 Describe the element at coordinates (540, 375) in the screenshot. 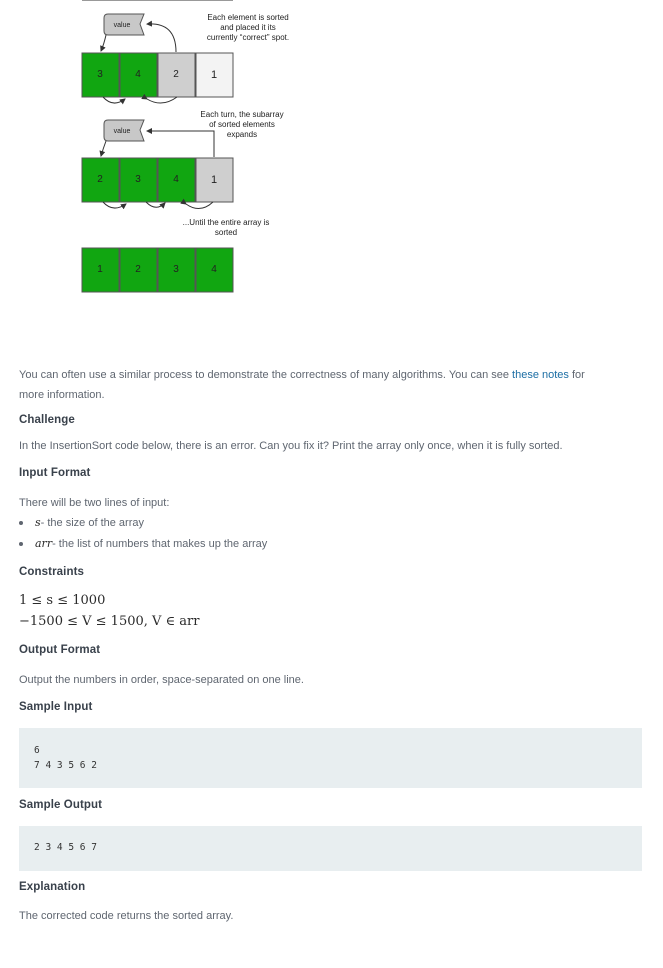

I see `these-notes-link: these notes` at that location.